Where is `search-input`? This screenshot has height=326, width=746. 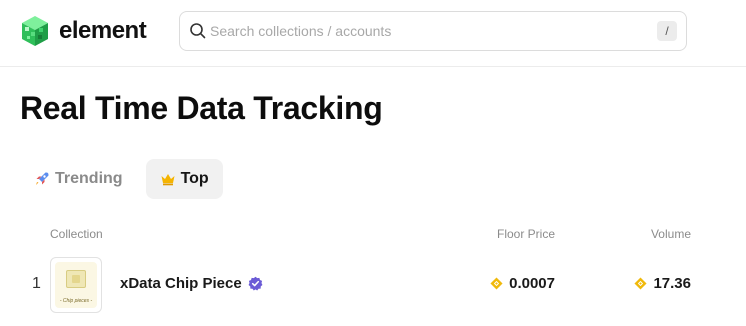 search-input is located at coordinates (420, 31).